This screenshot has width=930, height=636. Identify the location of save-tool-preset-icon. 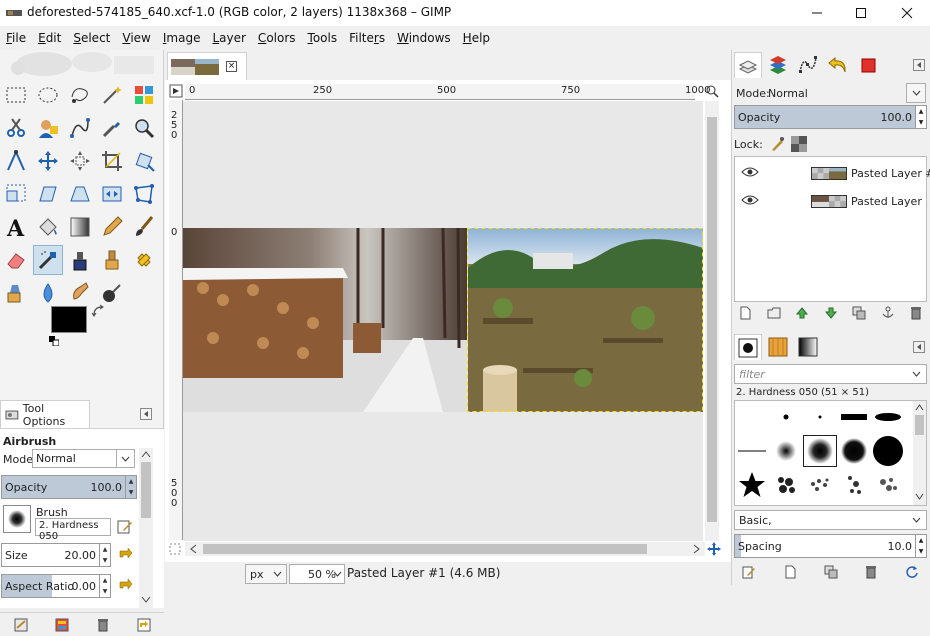
(21, 625).